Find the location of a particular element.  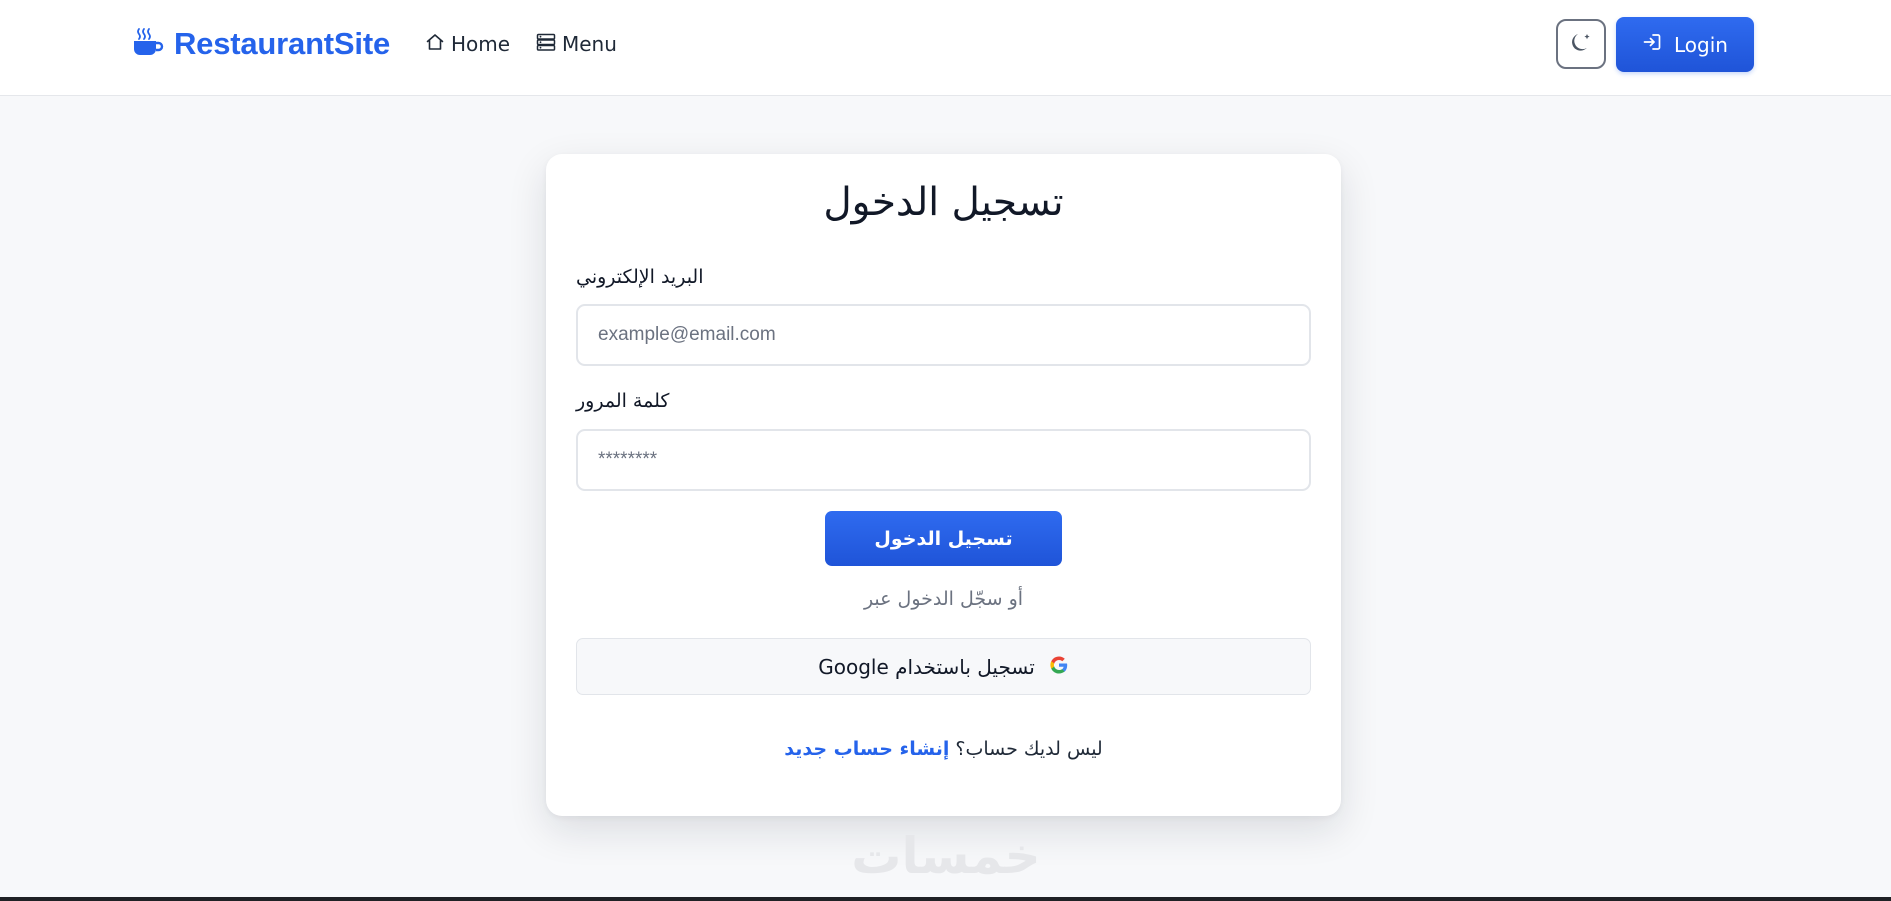

signup-prompt: ليس لديك حساب؟ إنشاء حساب جديد is located at coordinates (943, 749).